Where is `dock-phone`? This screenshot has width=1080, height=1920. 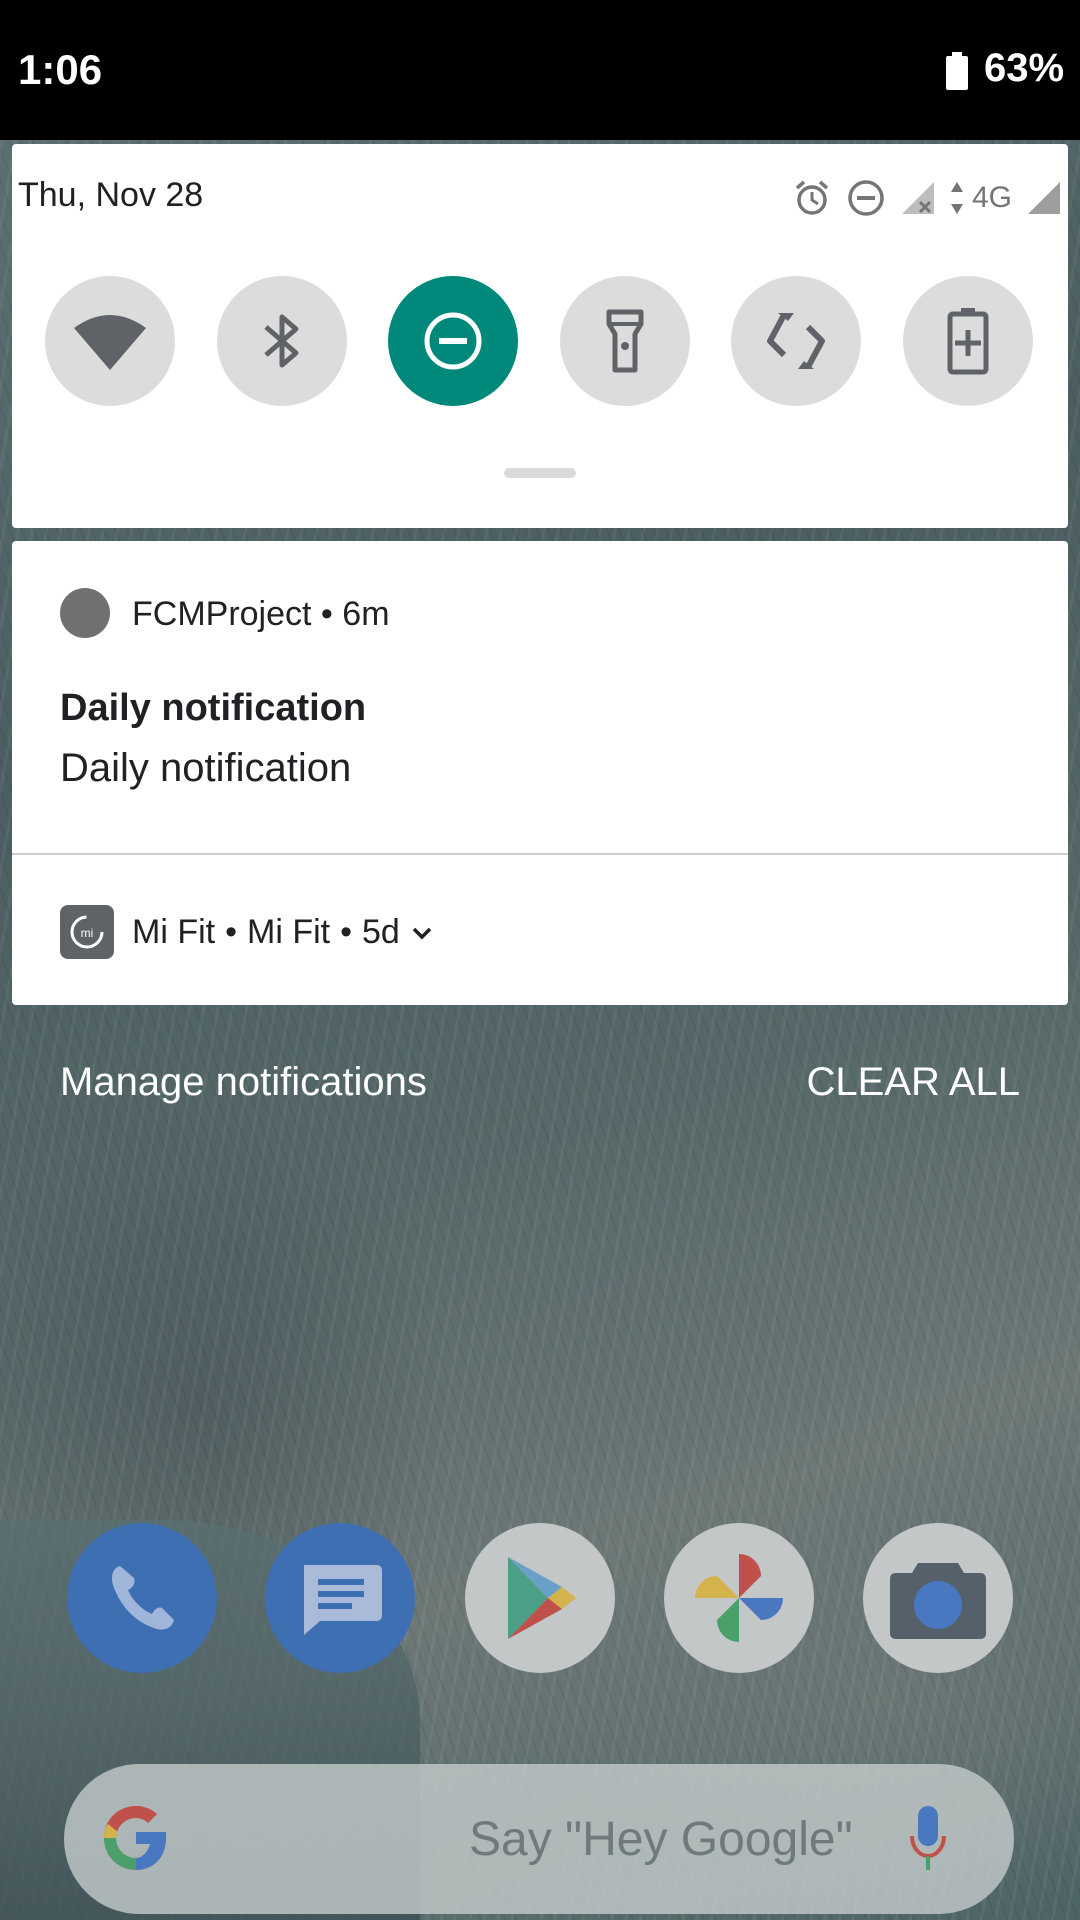
dock-phone is located at coordinates (142, 1598).